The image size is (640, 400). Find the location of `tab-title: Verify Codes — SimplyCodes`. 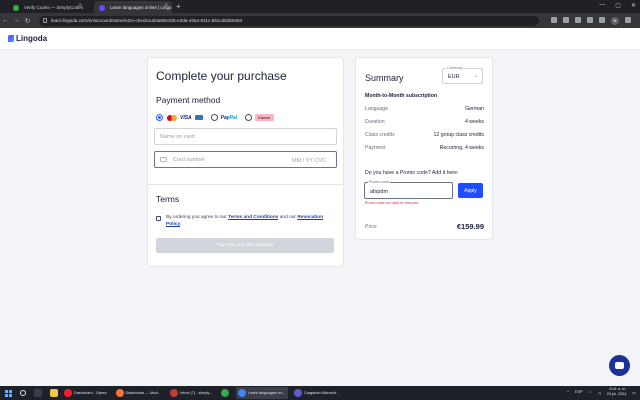

tab-title: Verify Codes — SimplyCodes is located at coordinates (54, 7).